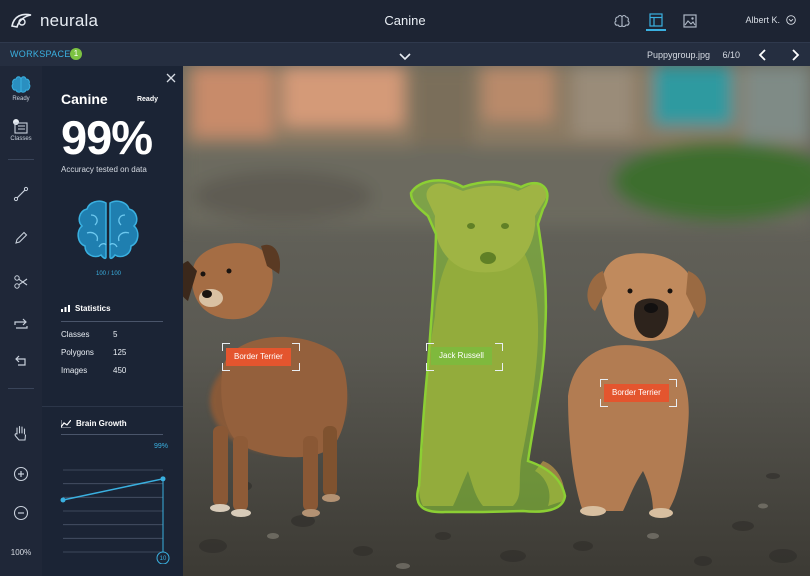 The image size is (810, 576). I want to click on class-label-jack-russell: Jack Russell, so click(461, 356).